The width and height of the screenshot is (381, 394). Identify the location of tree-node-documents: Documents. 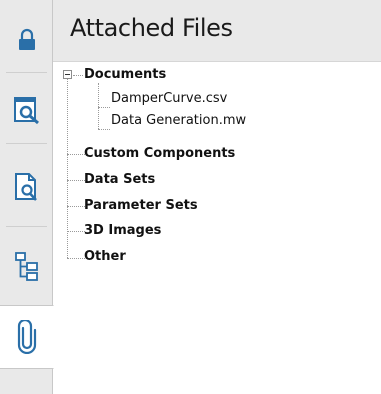
(125, 75).